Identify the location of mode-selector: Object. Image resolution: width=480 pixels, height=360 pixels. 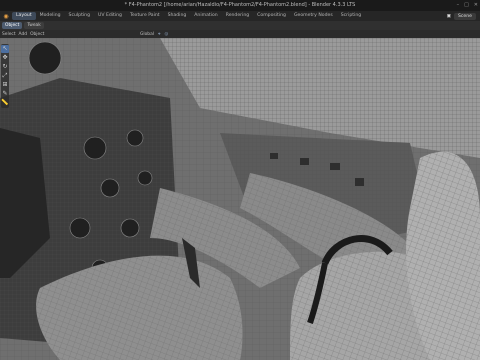
(12, 25).